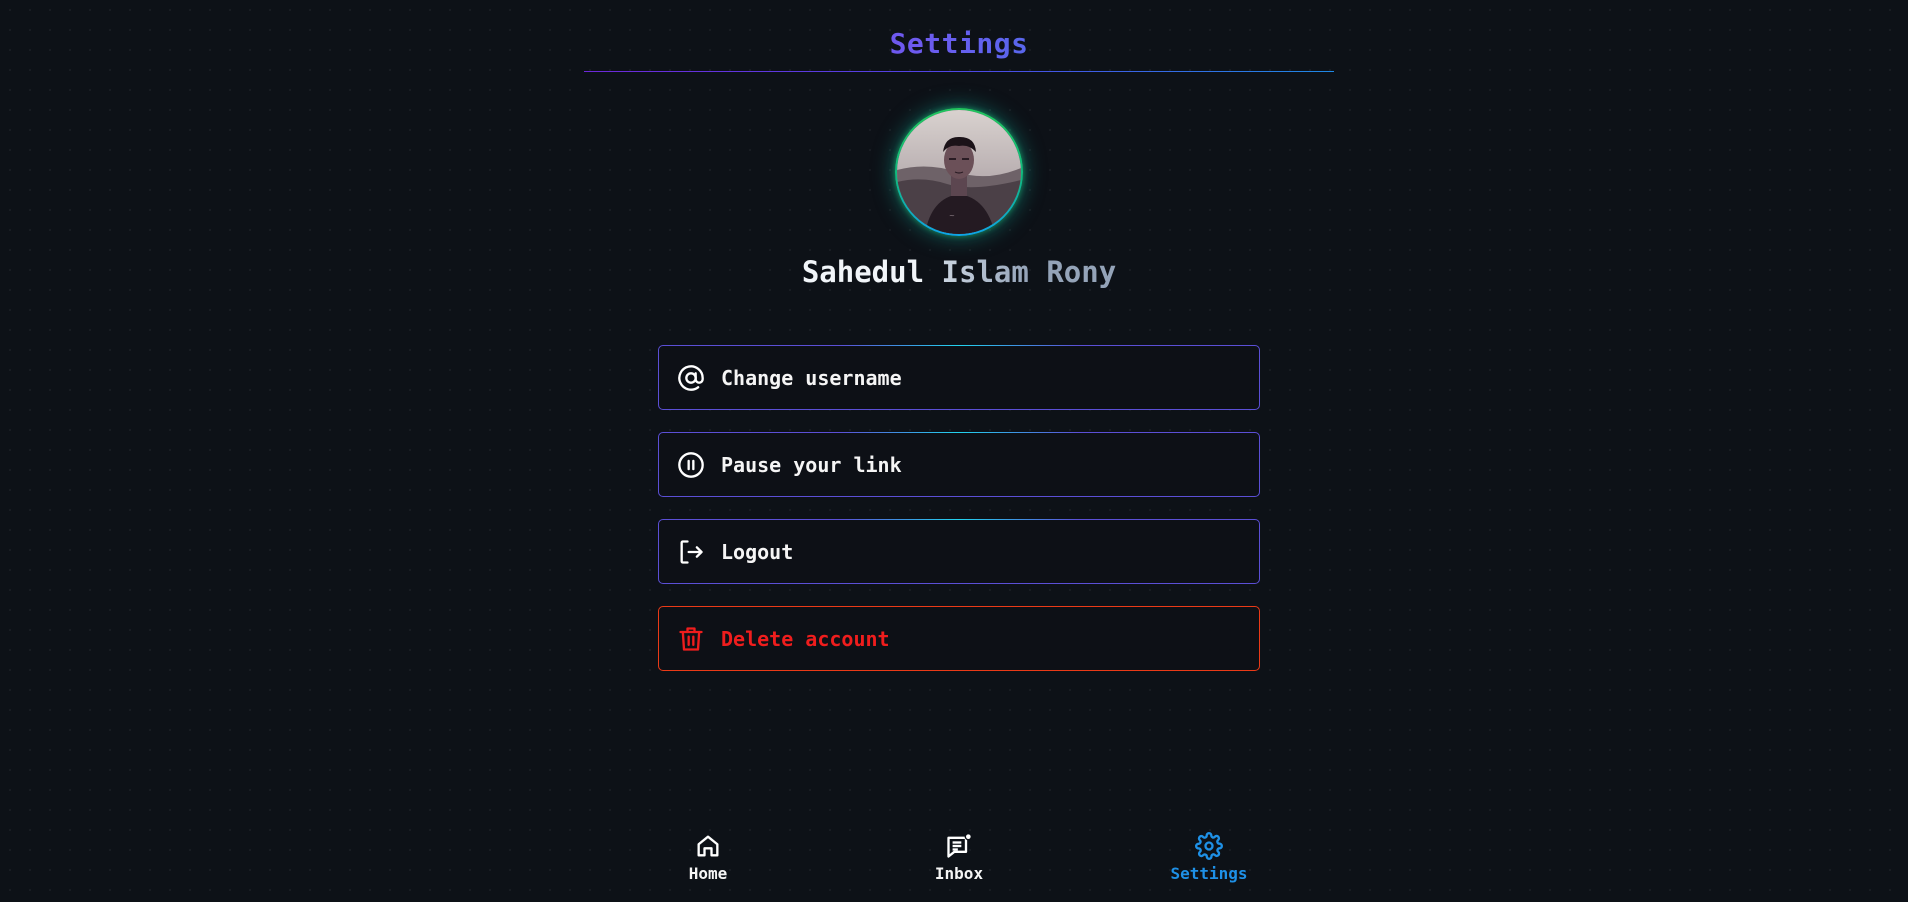 This screenshot has width=1908, height=902. What do you see at coordinates (811, 377) in the screenshot?
I see `change-username-label: Change username` at bounding box center [811, 377].